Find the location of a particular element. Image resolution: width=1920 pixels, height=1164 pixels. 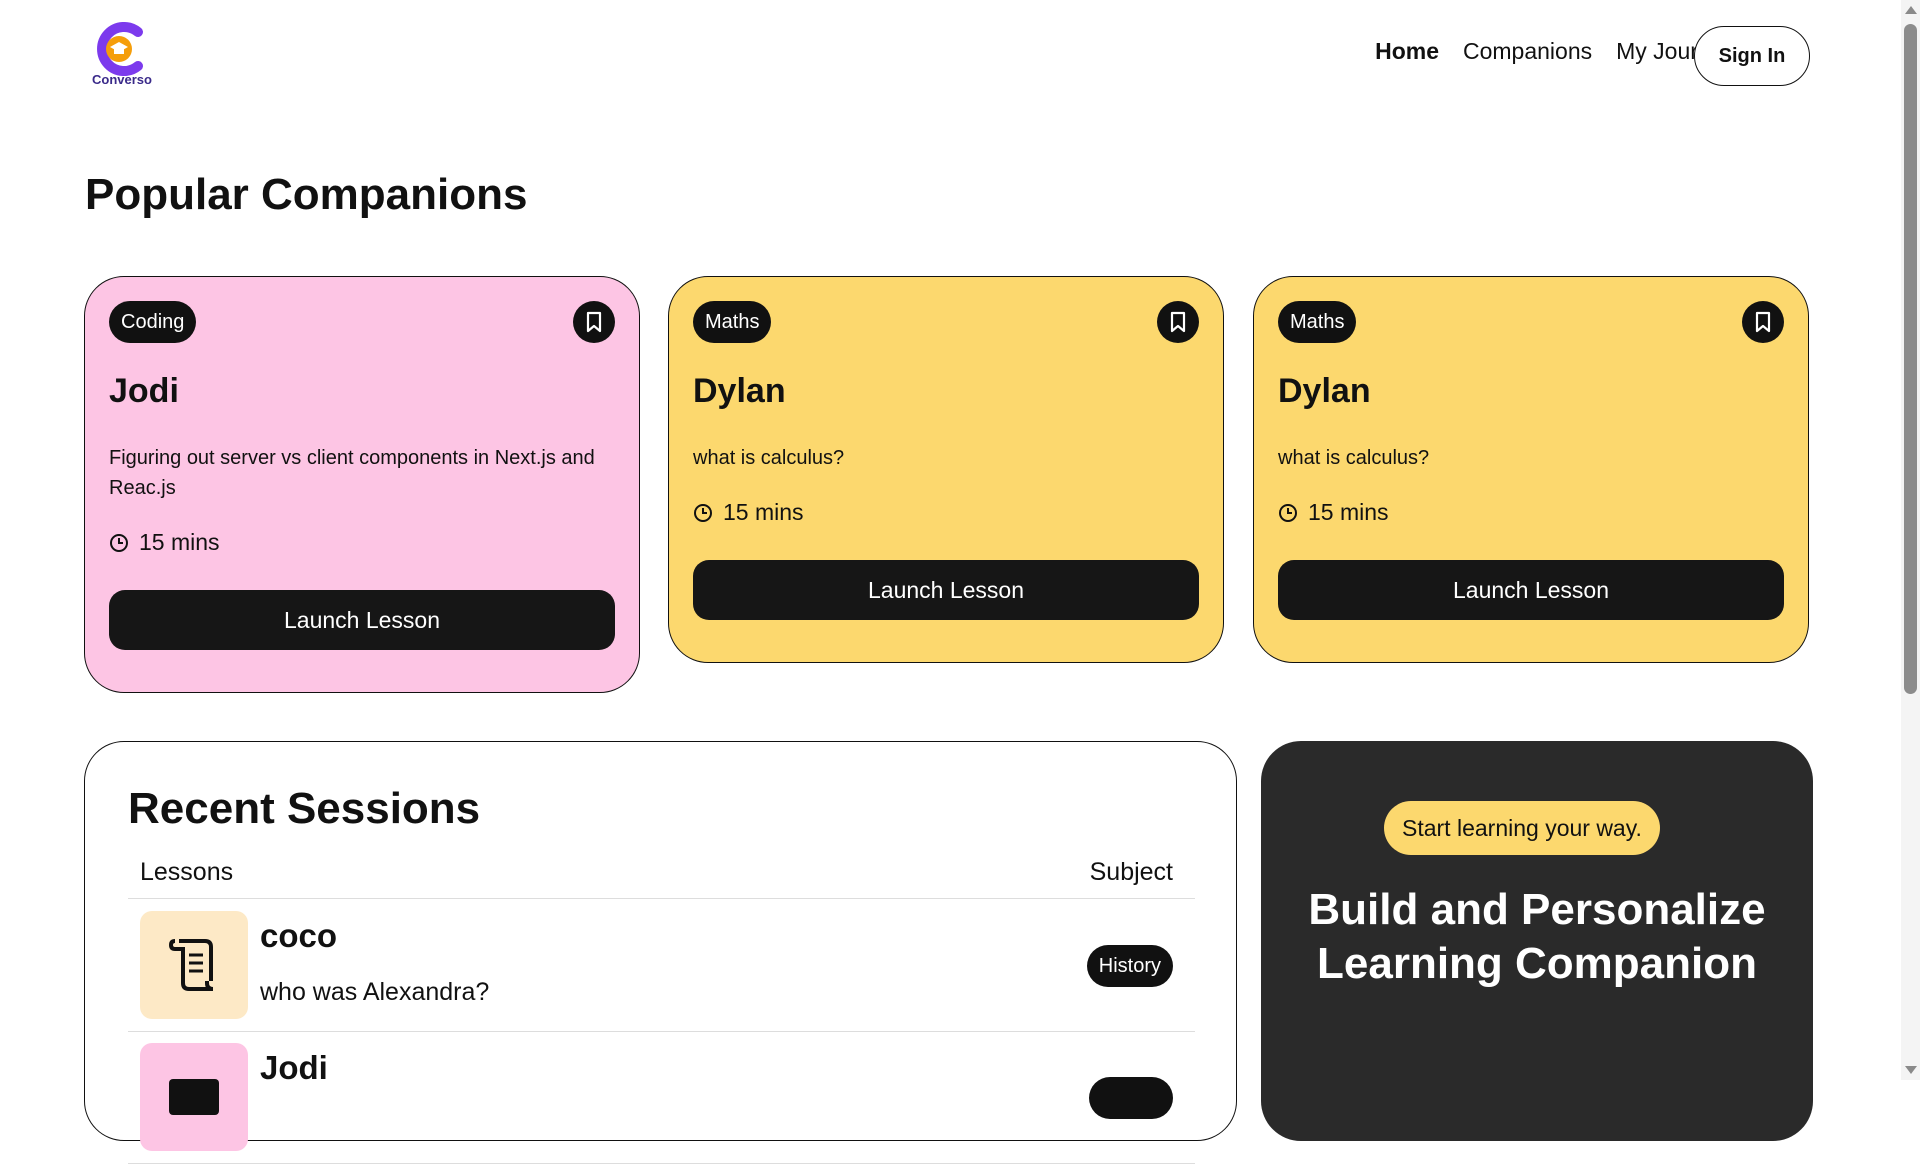

lesson-topic: who was Alexandra? is located at coordinates (375, 992).